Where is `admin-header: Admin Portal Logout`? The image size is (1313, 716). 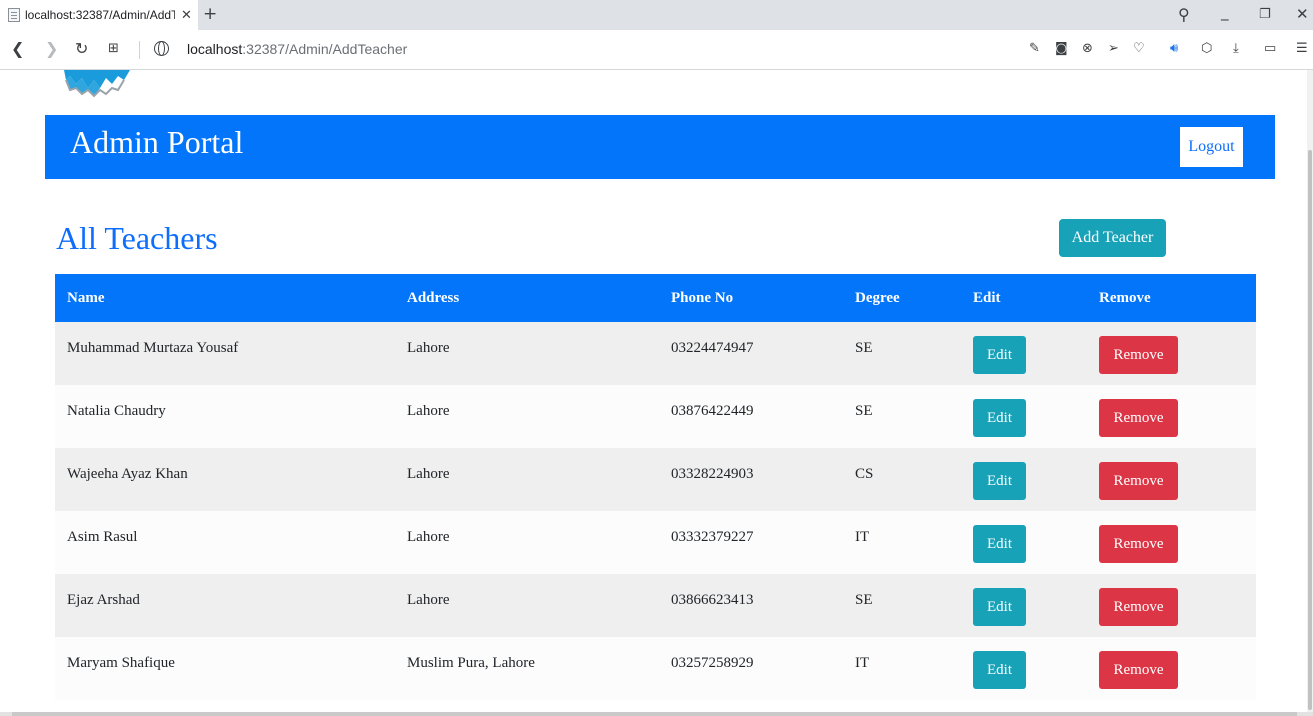
admin-header: Admin Portal Logout is located at coordinates (660, 147).